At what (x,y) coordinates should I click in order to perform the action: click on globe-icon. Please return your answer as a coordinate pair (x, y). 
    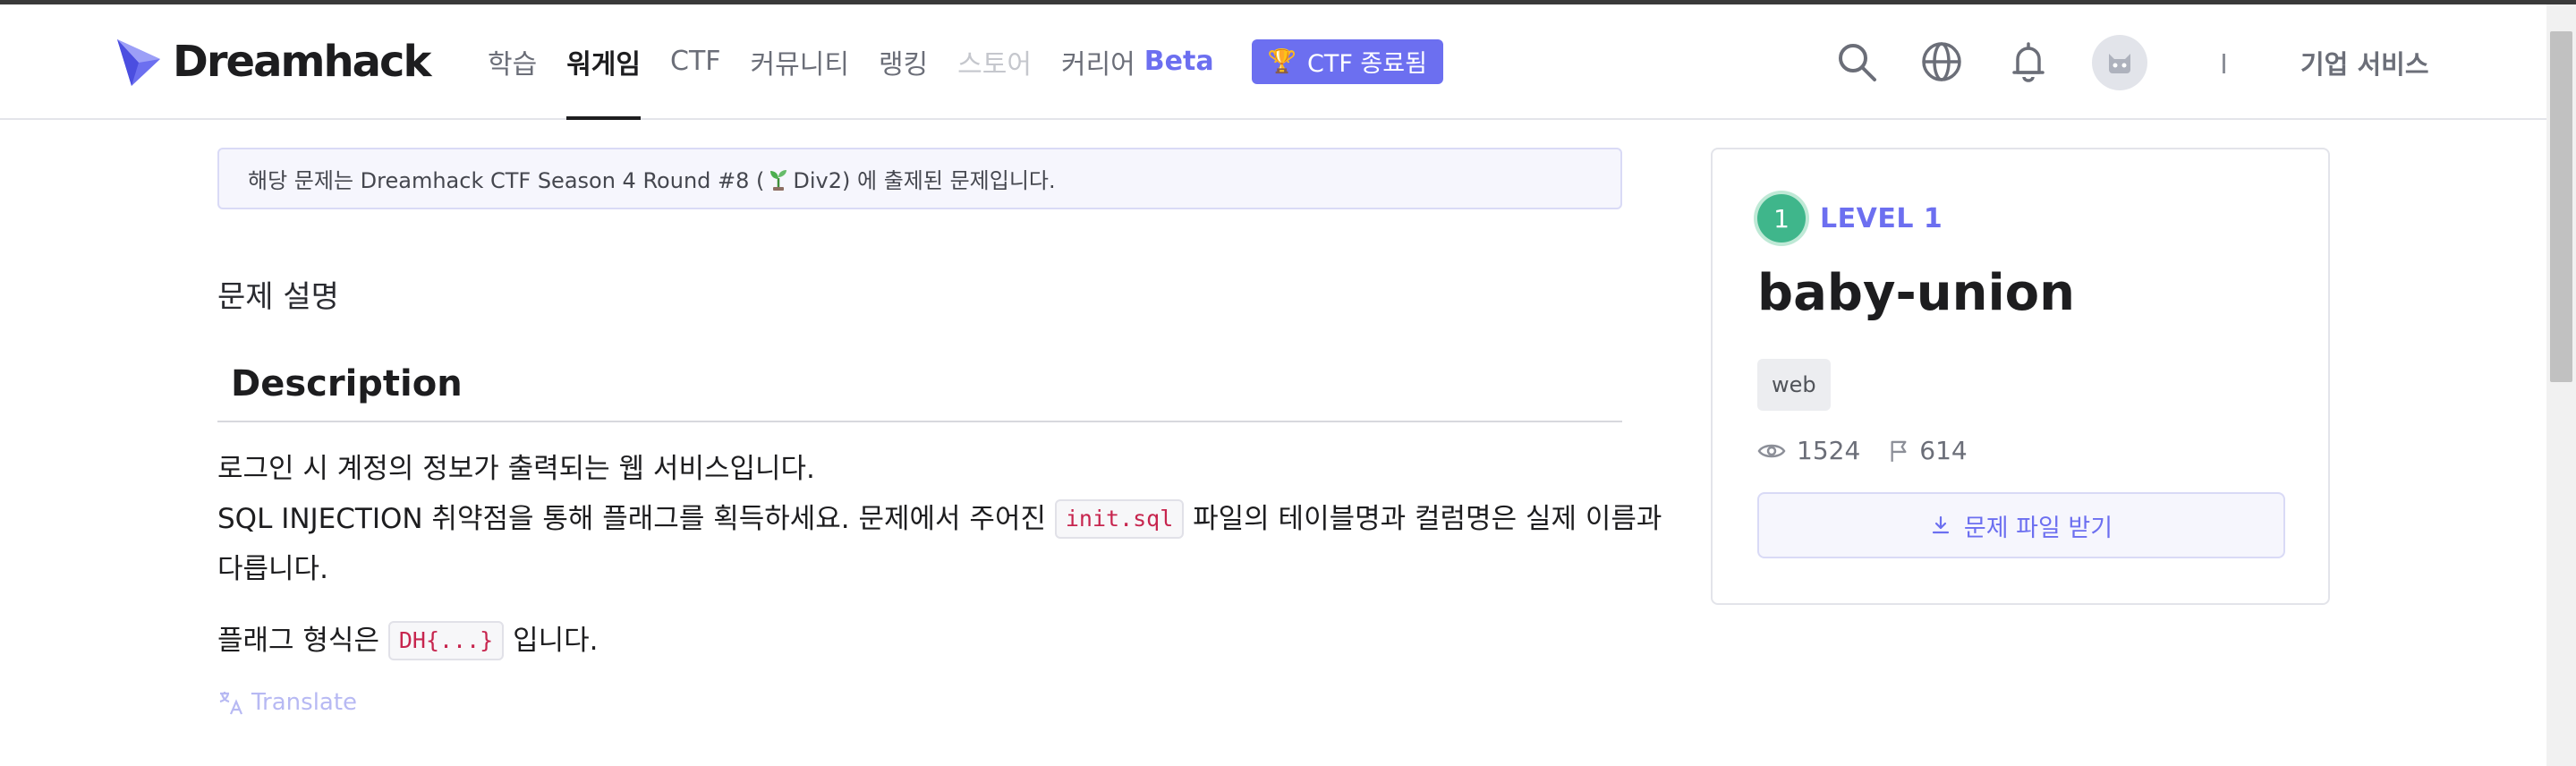
    Looking at the image, I should click on (1941, 61).